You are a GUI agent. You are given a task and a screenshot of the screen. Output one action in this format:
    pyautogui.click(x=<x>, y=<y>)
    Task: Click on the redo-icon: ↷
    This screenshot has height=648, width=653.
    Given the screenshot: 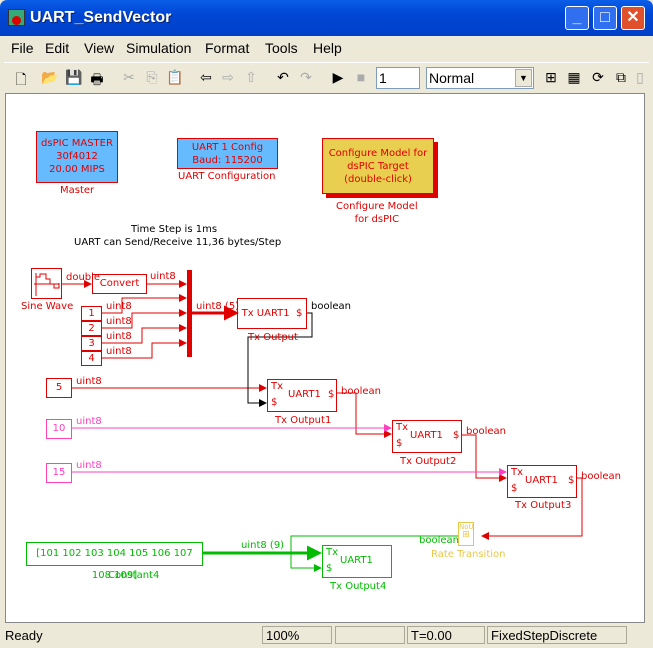 What is the action you would take?
    pyautogui.click(x=306, y=77)
    